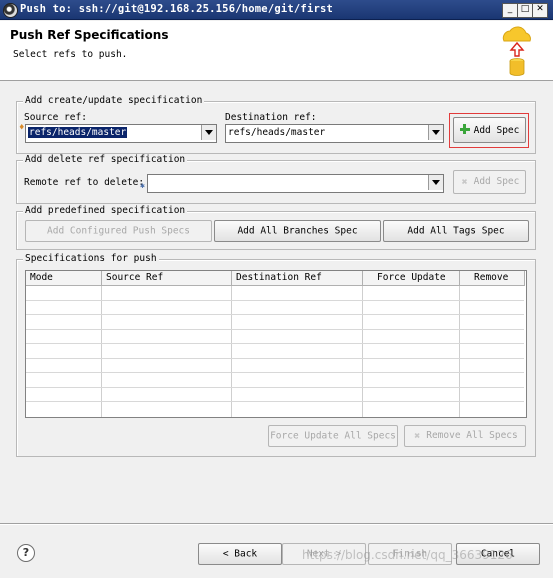  Describe the element at coordinates (516, 51) in the screenshot. I see `cloud-push-icon` at that location.